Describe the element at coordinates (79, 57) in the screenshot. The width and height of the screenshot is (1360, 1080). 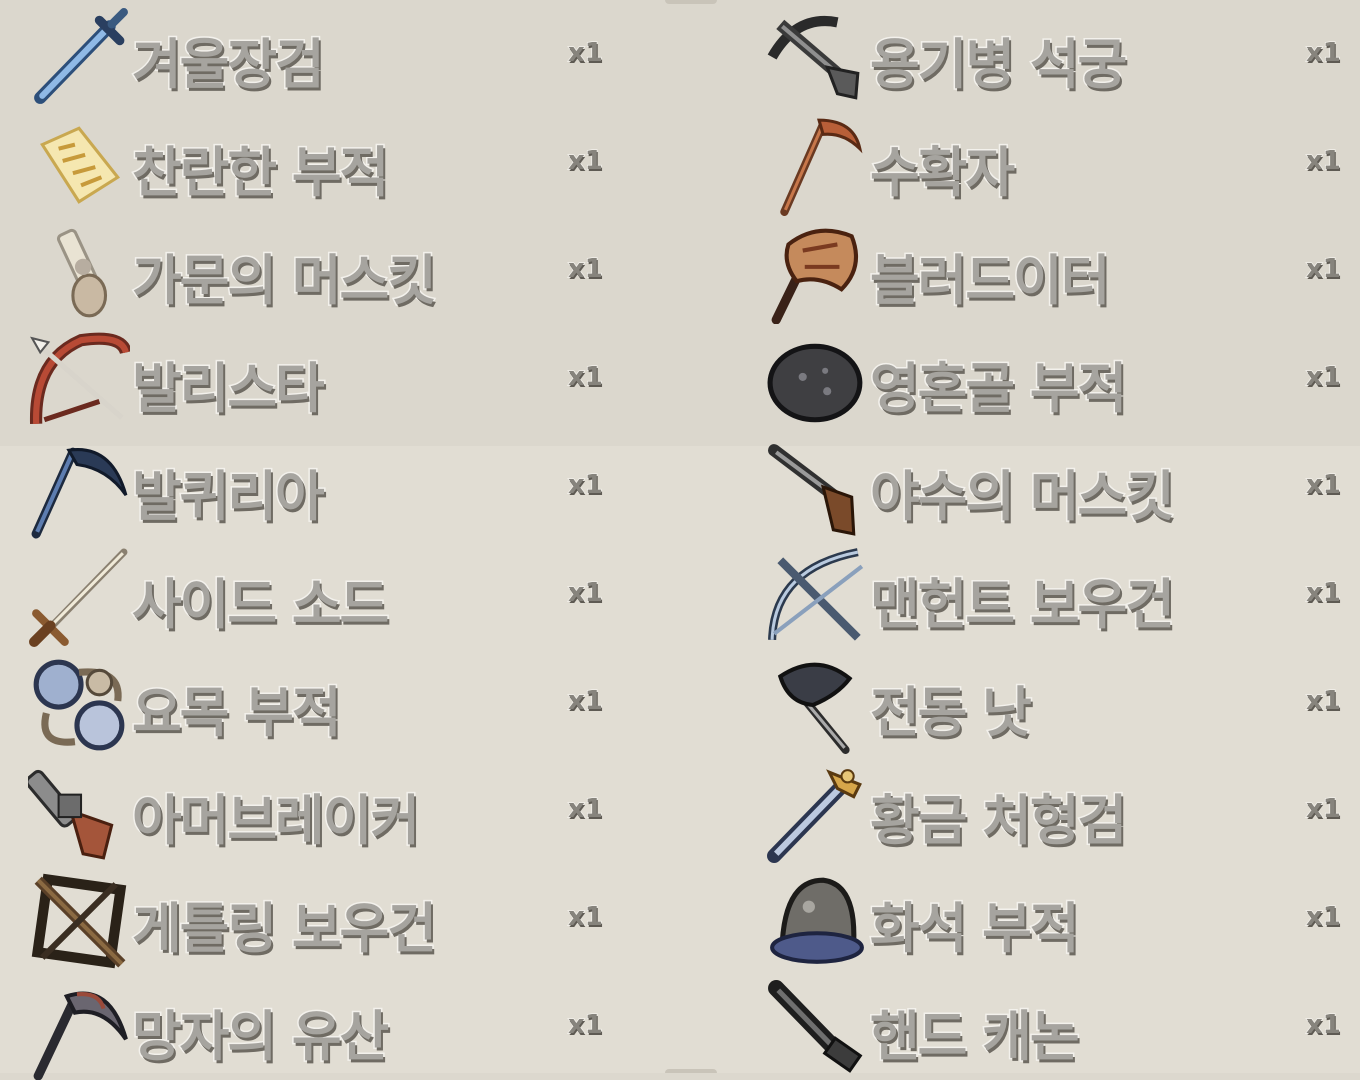
I see `winter-longsword-icon` at that location.